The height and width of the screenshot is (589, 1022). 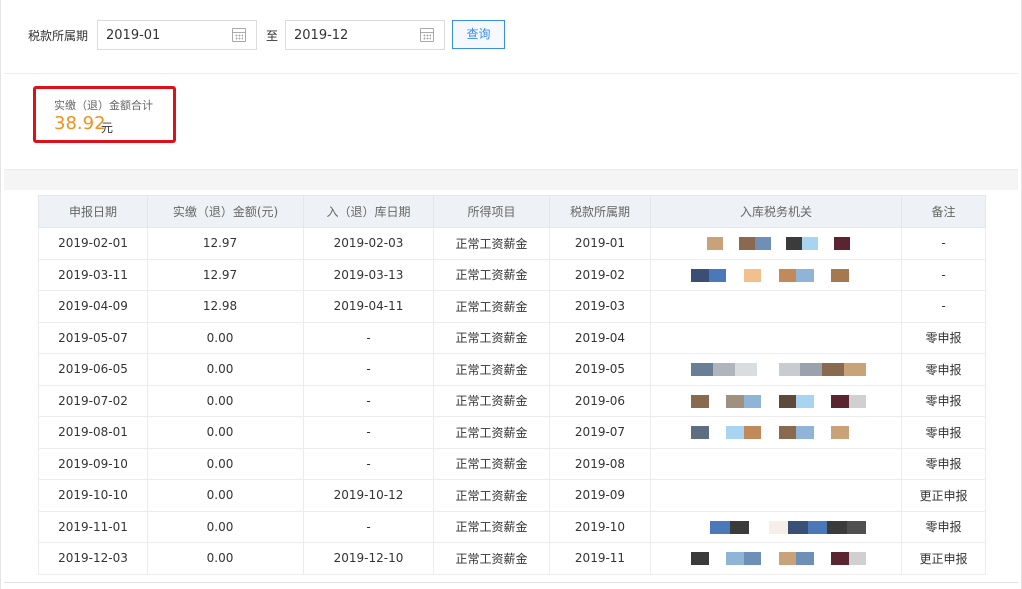 What do you see at coordinates (93, 243) in the screenshot?
I see `declaration-date-cell: 2019-02-01` at bounding box center [93, 243].